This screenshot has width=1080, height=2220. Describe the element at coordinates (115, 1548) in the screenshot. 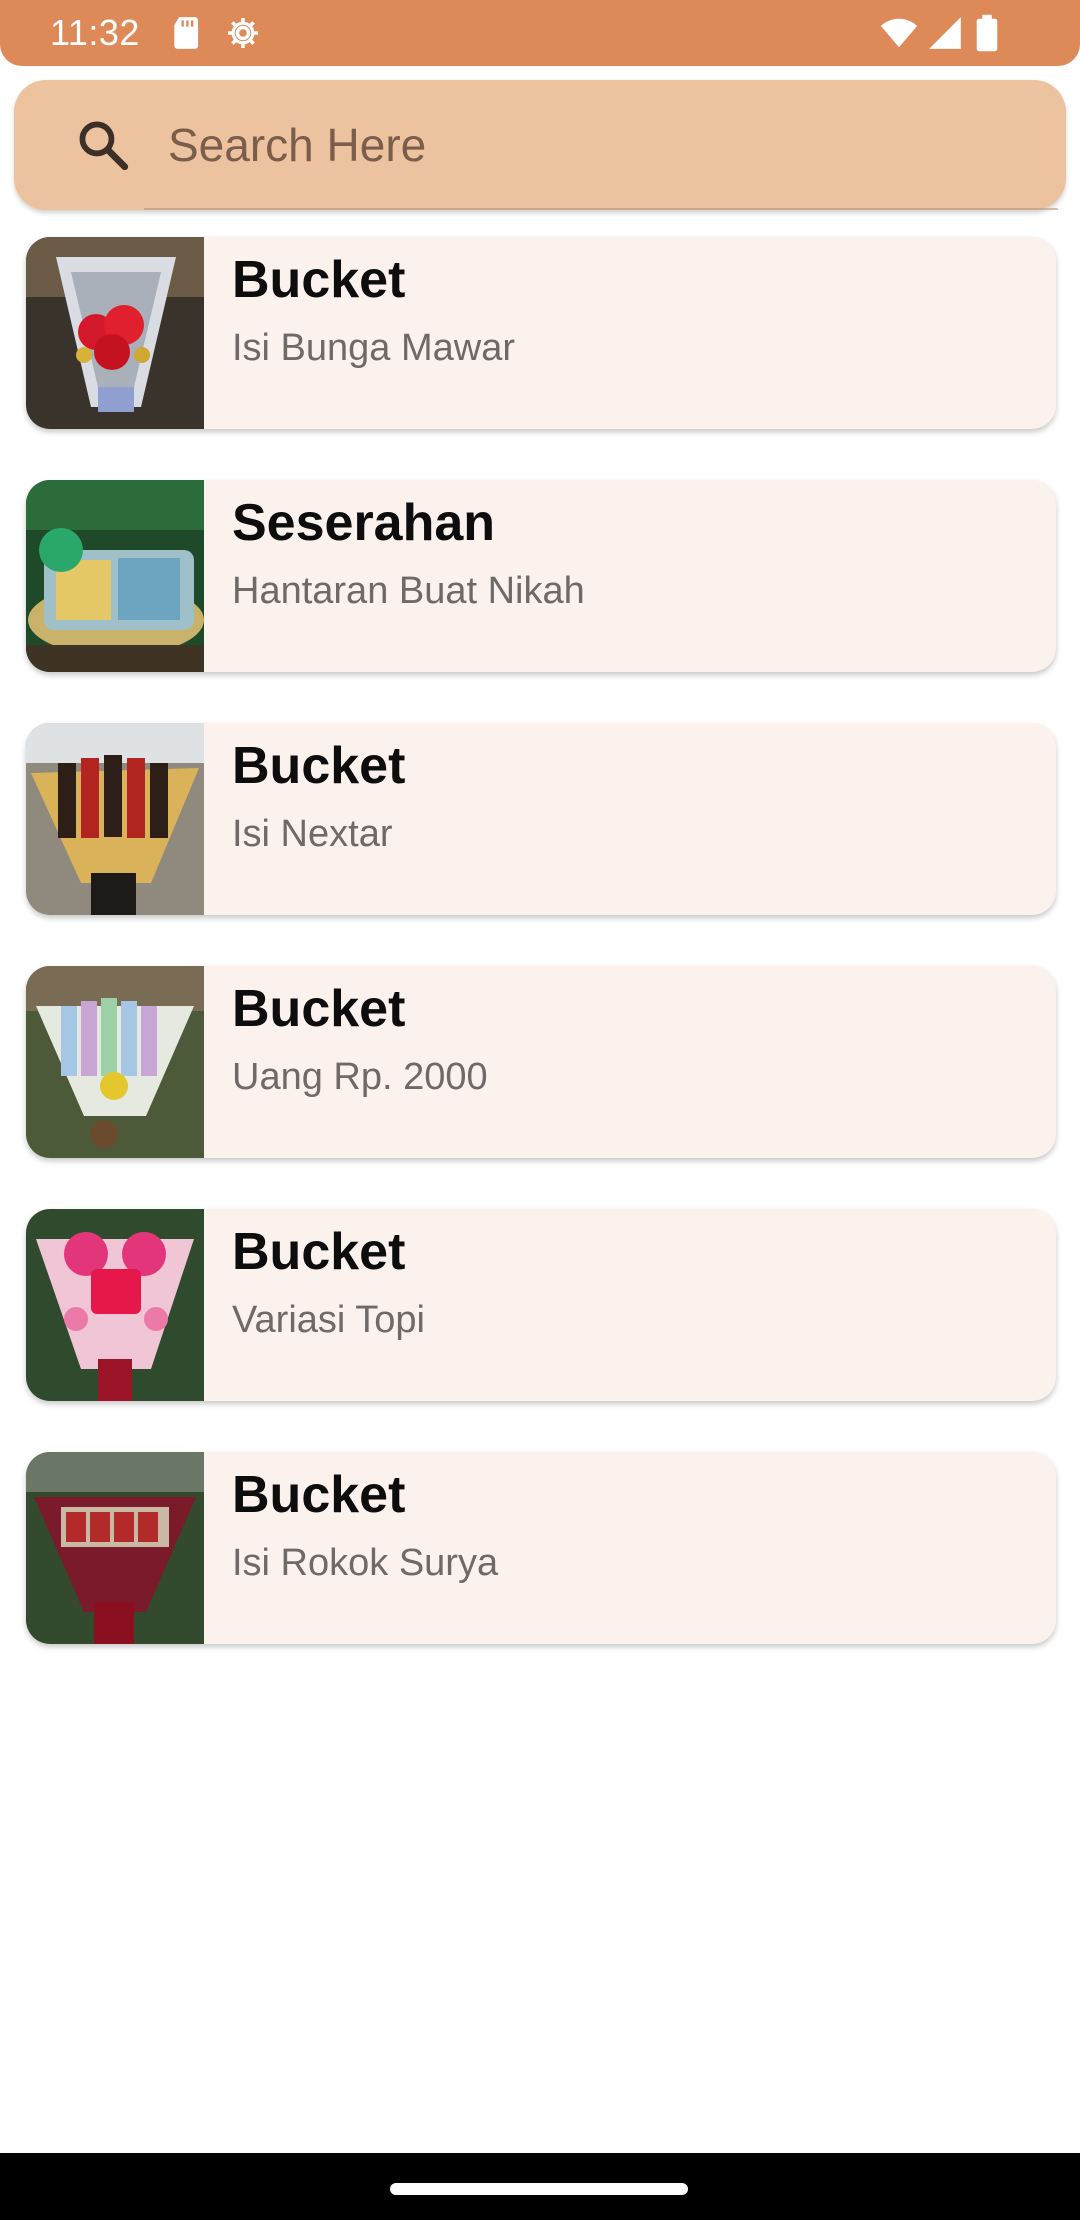

I see `cigarette-bouquet-photo` at that location.